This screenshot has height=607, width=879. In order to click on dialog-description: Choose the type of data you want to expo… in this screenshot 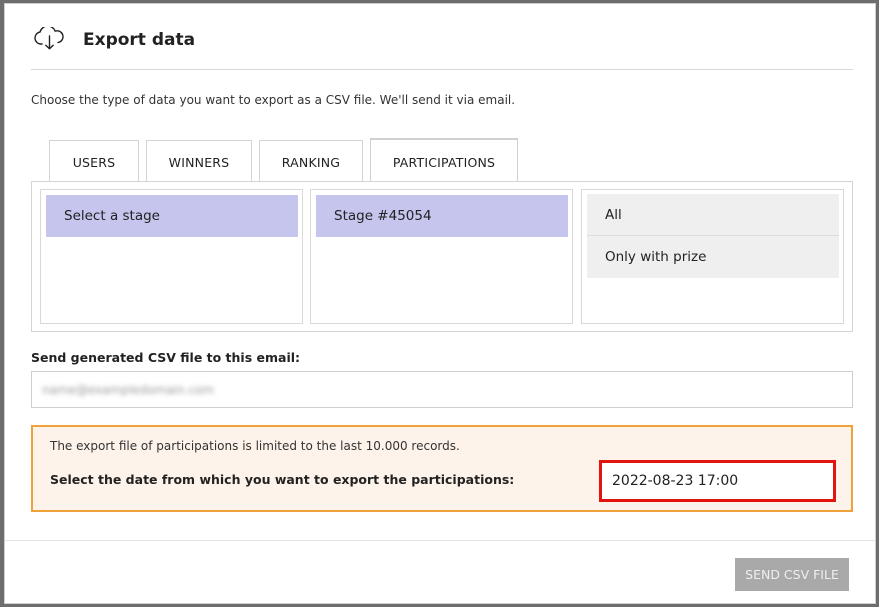, I will do `click(273, 100)`.